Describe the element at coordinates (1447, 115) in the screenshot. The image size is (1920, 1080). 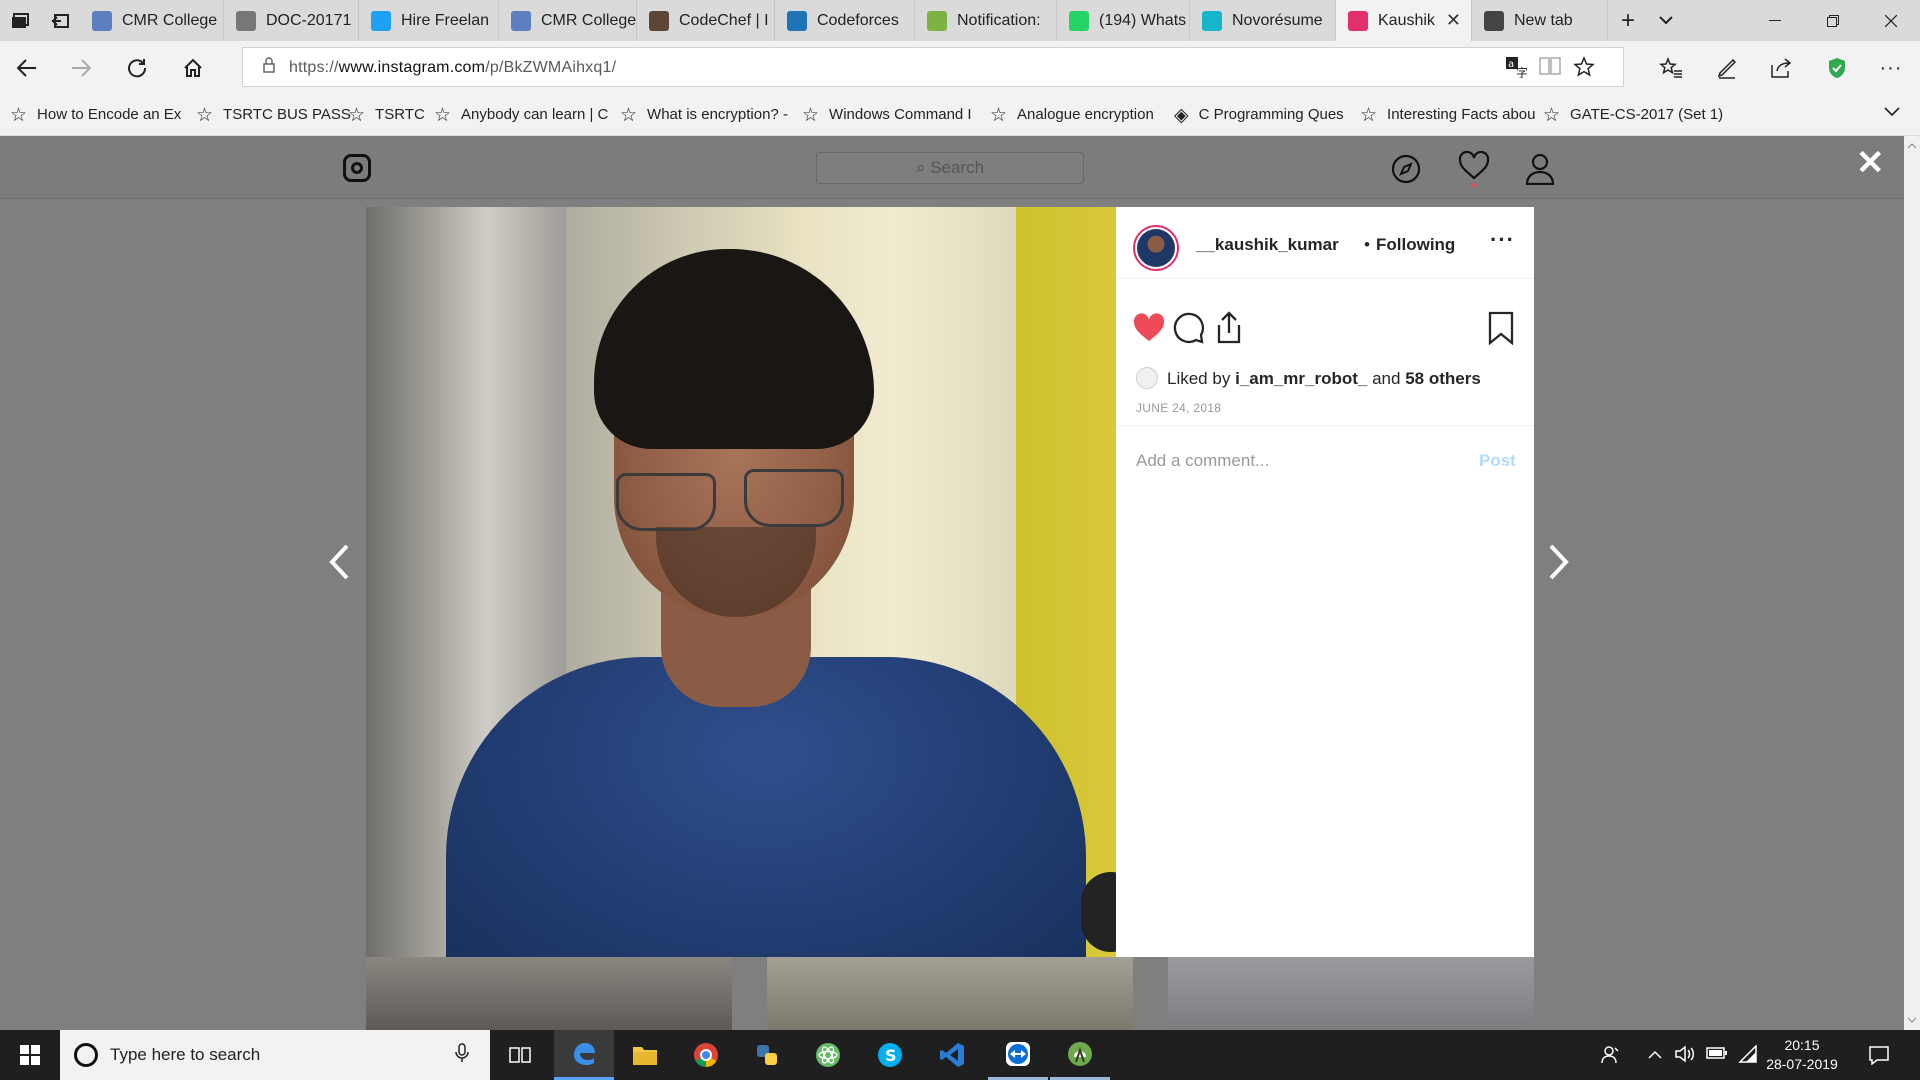
I see `favorite-link: ☆ Interesting Facts abou` at that location.